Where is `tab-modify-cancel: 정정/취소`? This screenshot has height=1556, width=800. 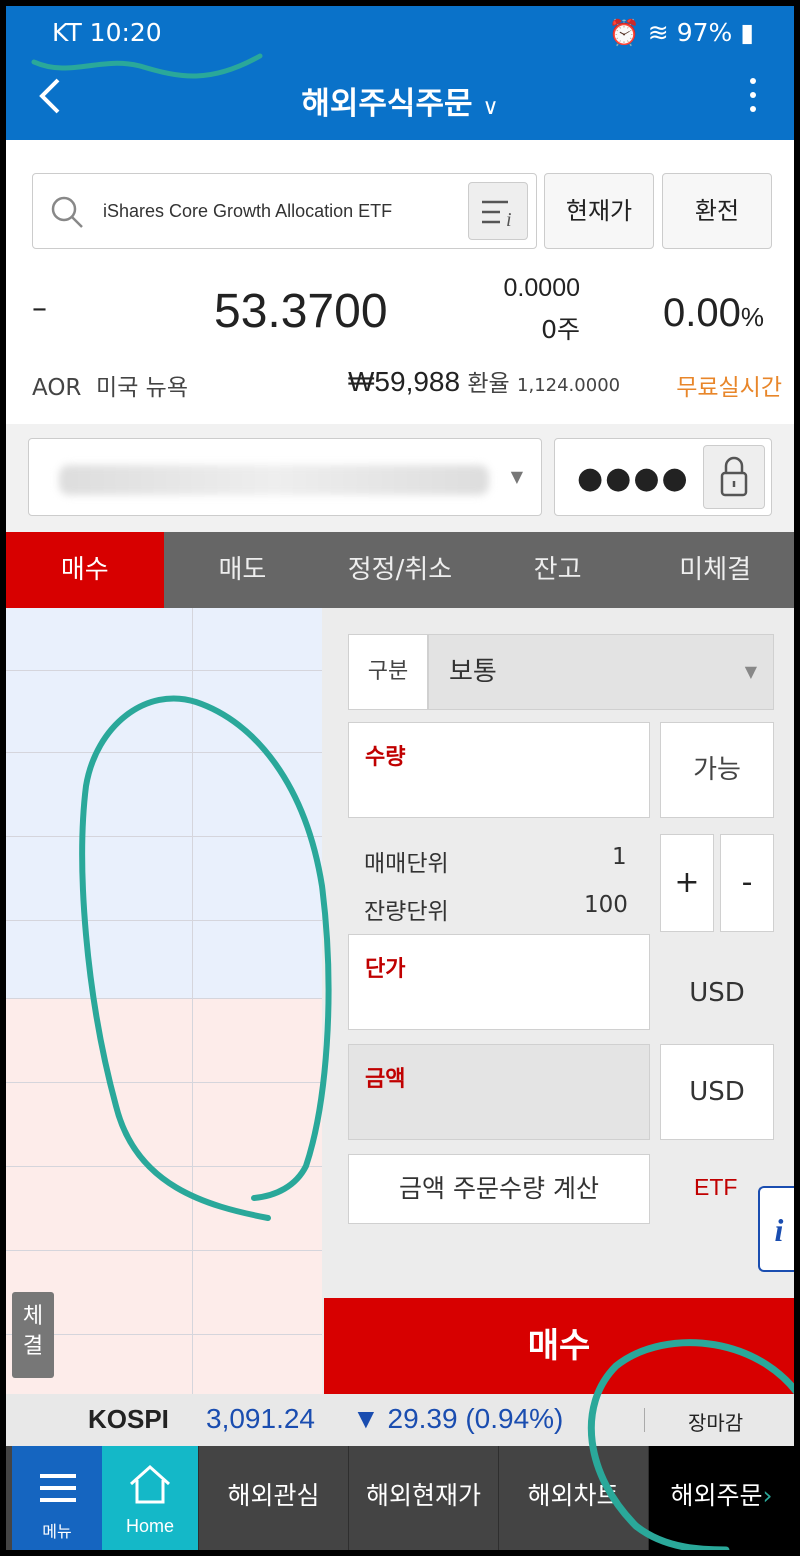
tab-modify-cancel: 정정/취소 is located at coordinates (400, 570).